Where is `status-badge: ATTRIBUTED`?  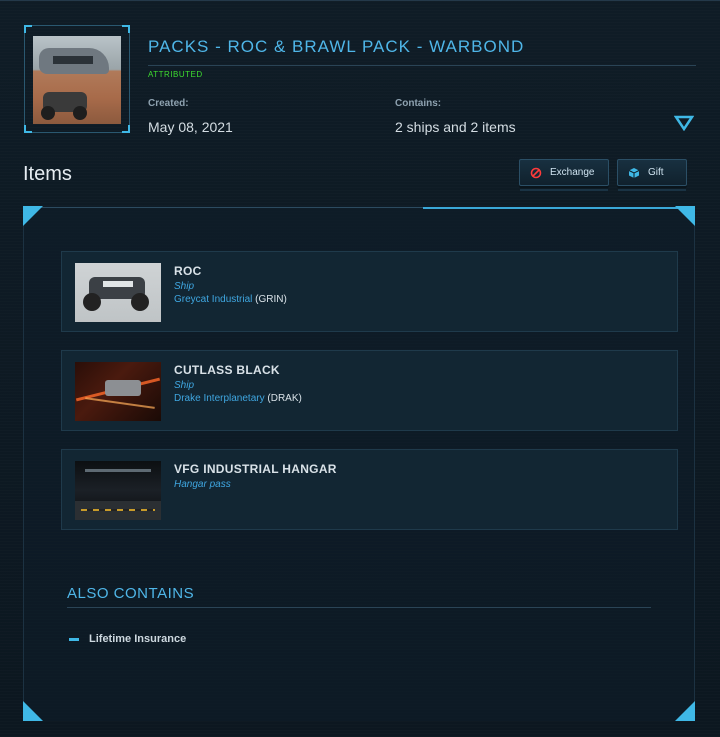 status-badge: ATTRIBUTED is located at coordinates (175, 74).